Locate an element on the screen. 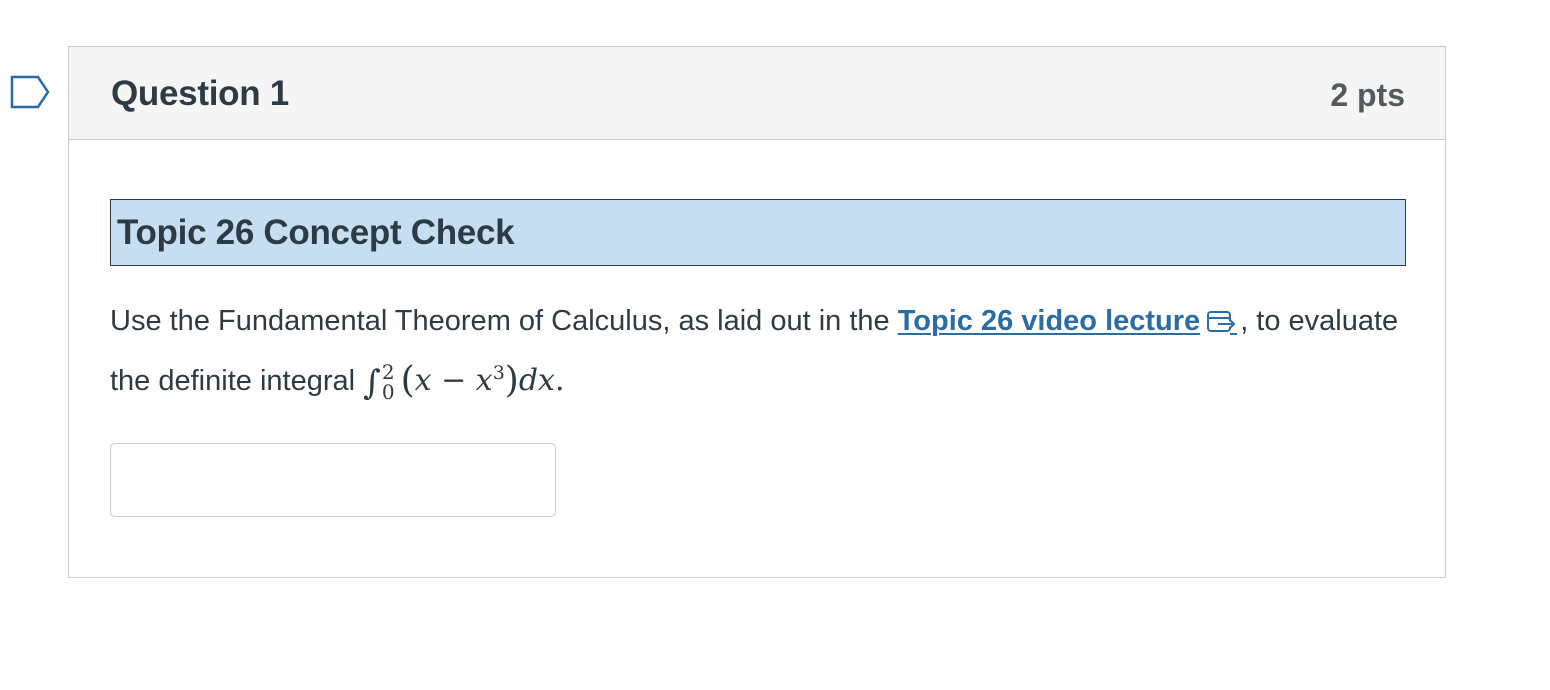  integral-expression: ∫ 2 0 (x − x3)dx. is located at coordinates (464, 381).